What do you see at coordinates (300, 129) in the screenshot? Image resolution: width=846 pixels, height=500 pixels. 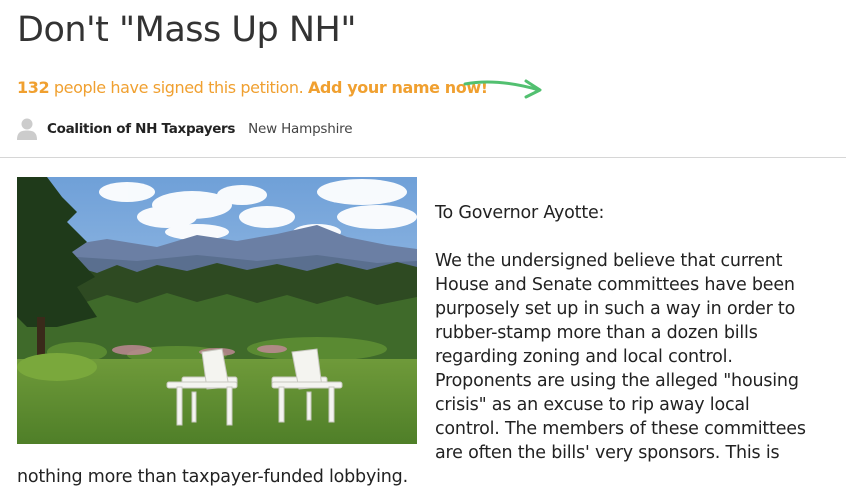 I see `author-location: New Hampshire` at bounding box center [300, 129].